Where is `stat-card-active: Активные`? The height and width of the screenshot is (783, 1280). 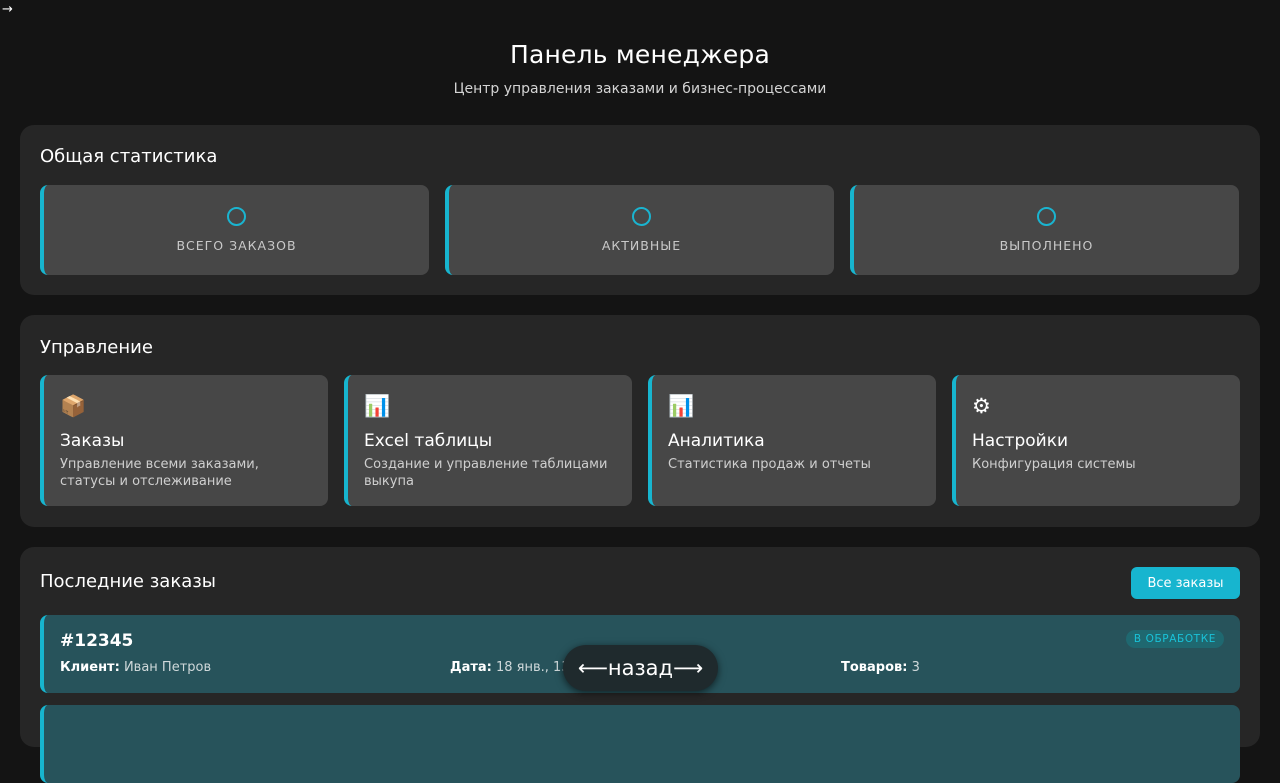 stat-card-active: Активные is located at coordinates (639, 230).